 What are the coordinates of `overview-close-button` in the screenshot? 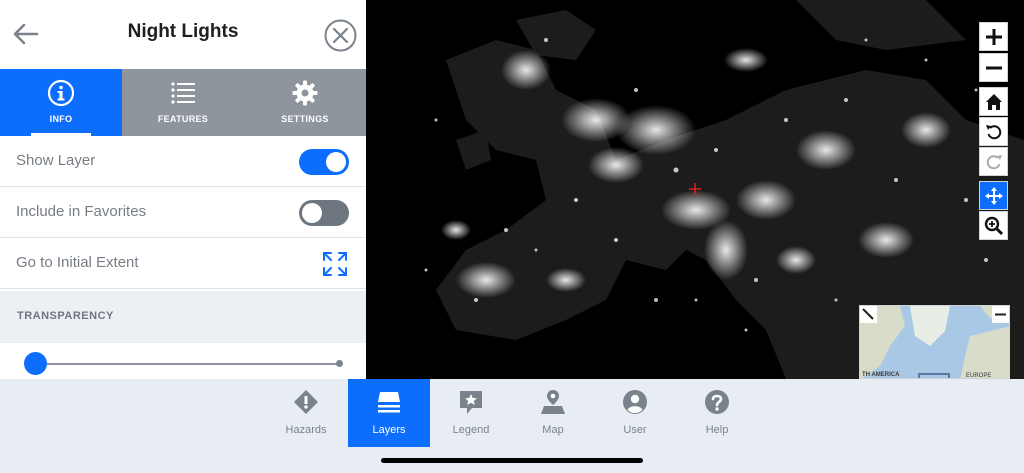 It's located at (1000, 314).